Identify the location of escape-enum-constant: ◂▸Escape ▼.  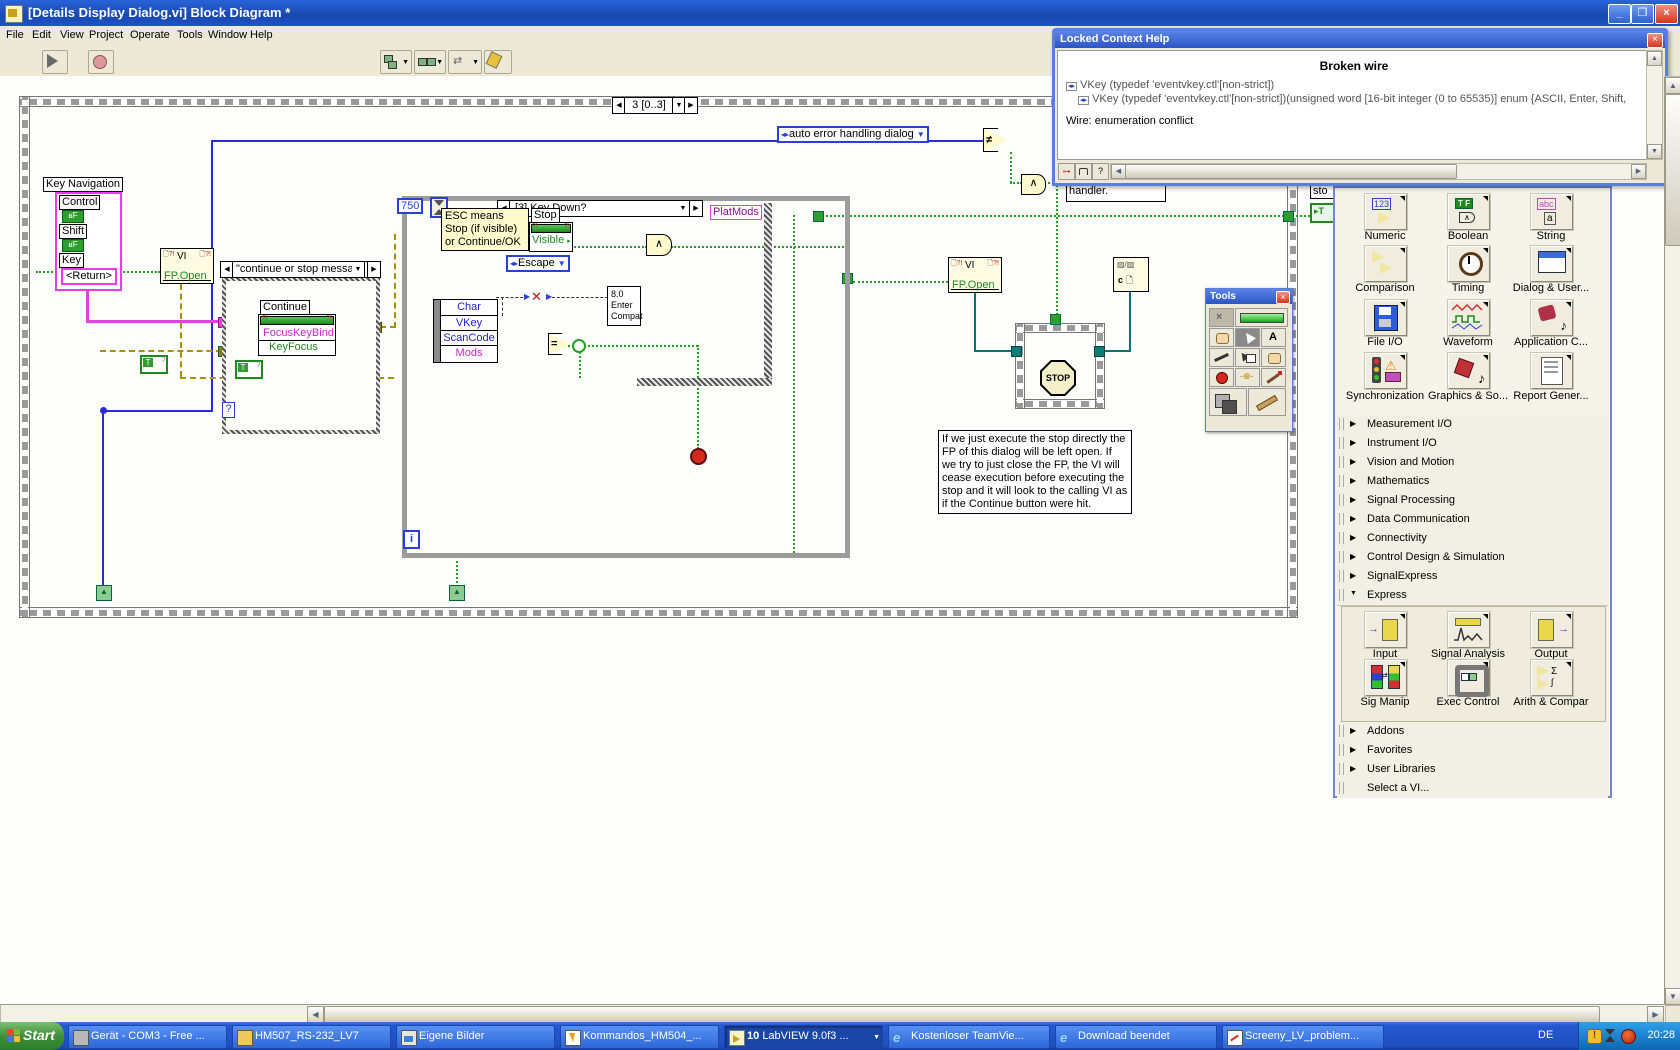
(538, 263).